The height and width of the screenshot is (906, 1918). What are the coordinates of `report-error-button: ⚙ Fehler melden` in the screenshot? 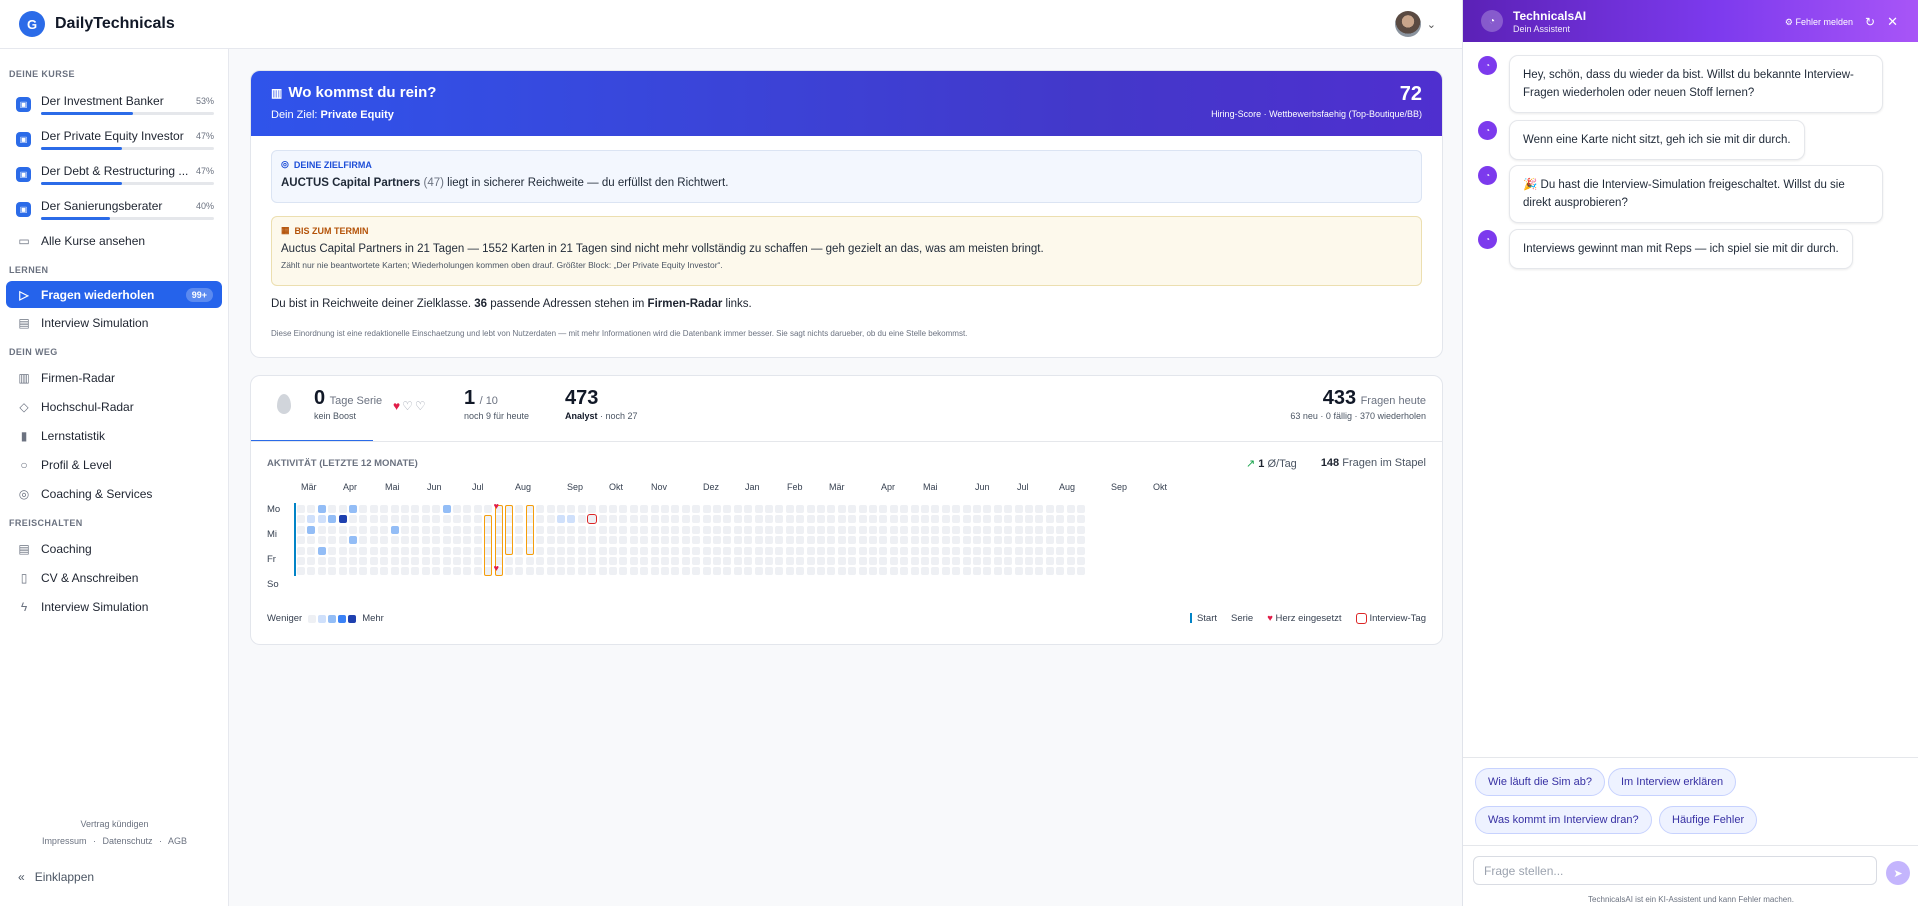 It's located at (1819, 22).